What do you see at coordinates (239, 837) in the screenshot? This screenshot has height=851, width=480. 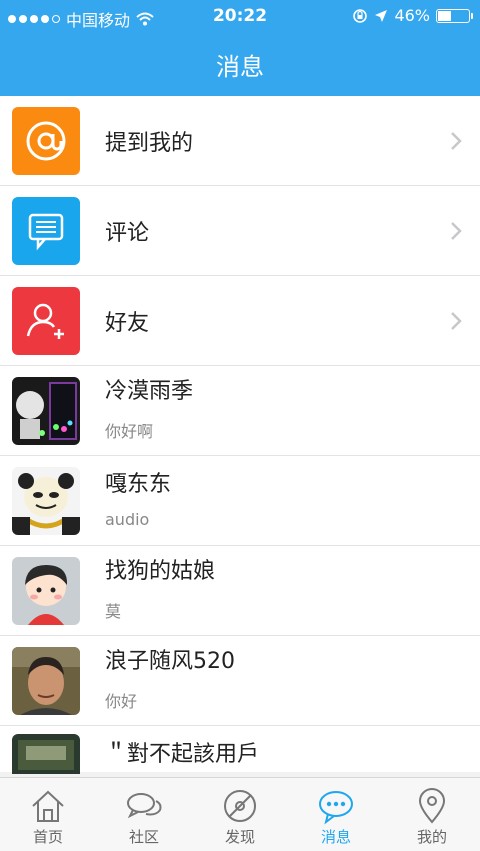 I see `tab-label: 发现` at bounding box center [239, 837].